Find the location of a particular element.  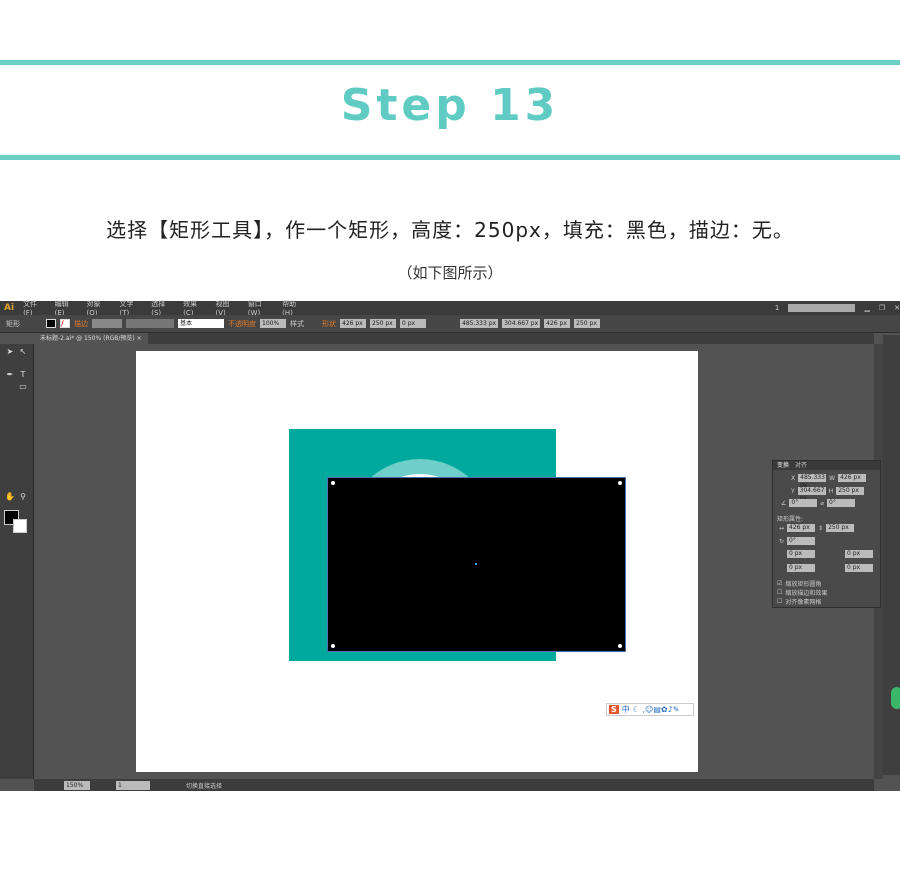

panel-dock is located at coordinates (891, 555).